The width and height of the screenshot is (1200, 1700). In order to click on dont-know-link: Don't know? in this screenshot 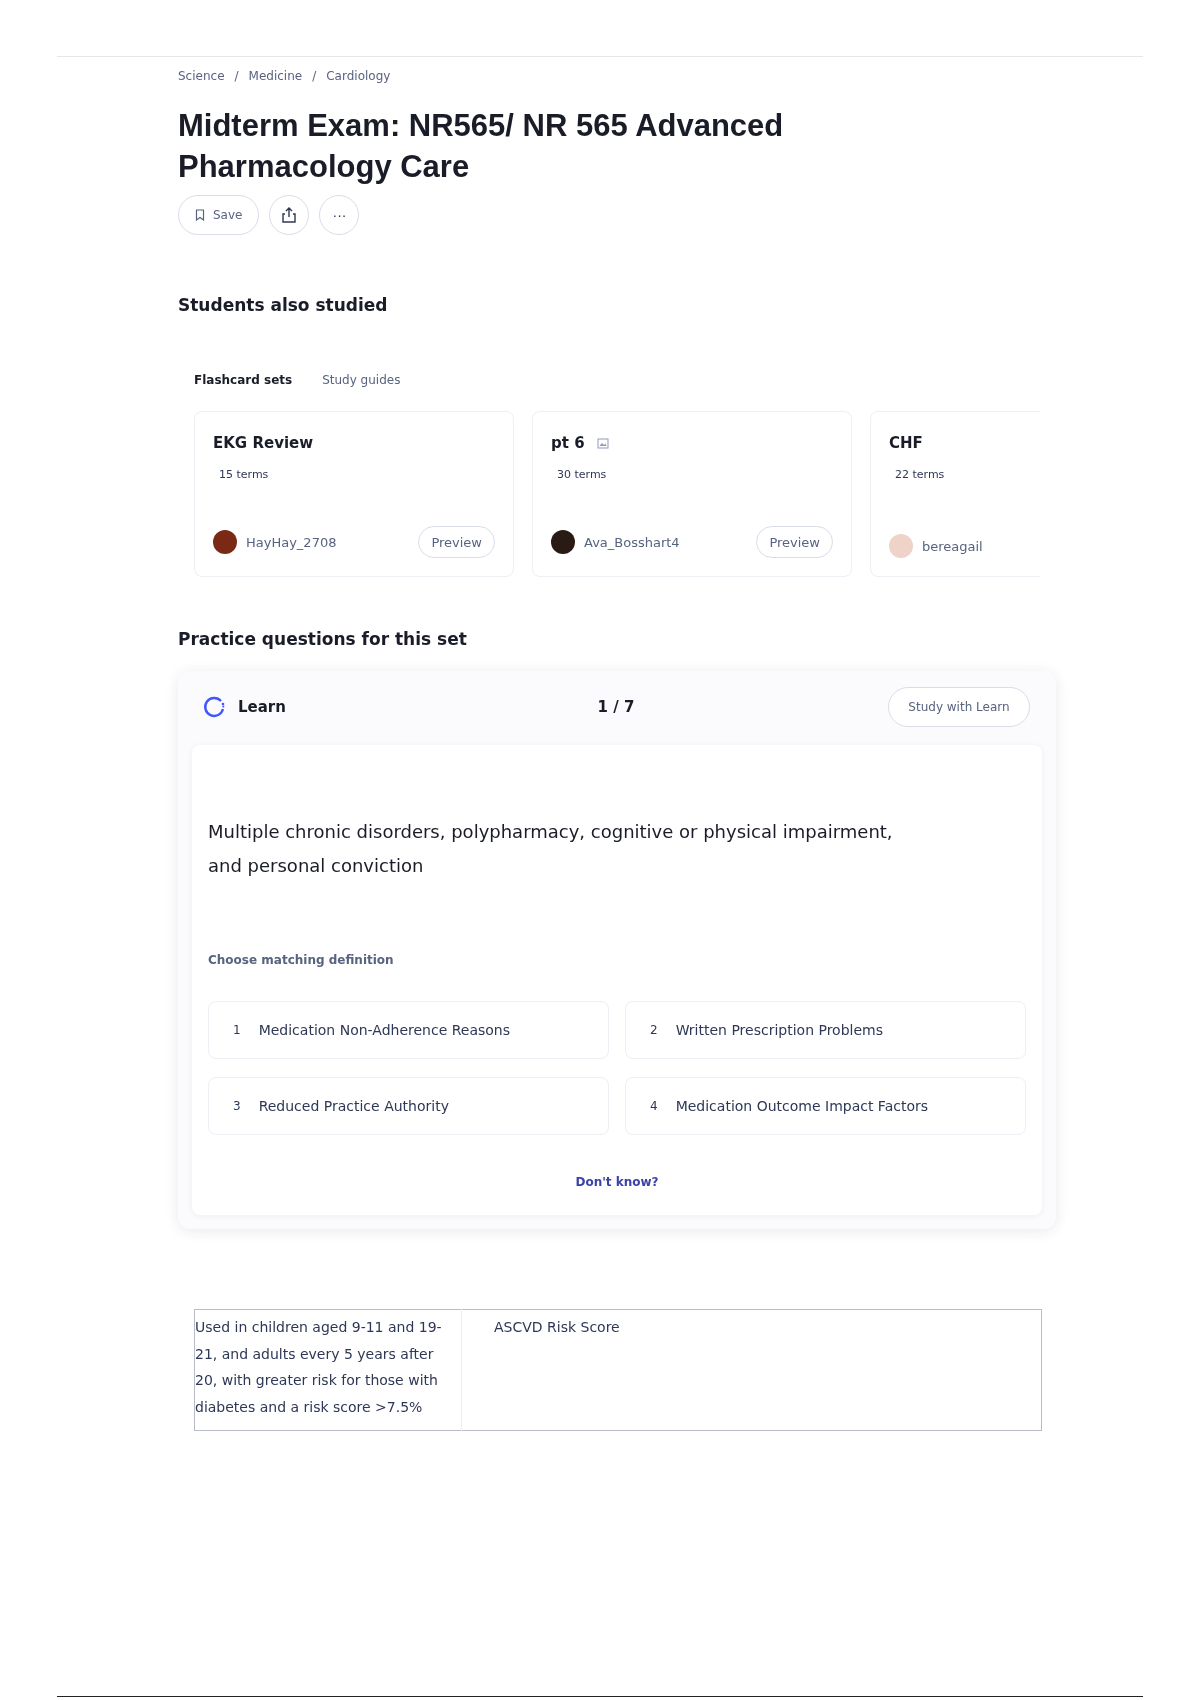, I will do `click(617, 1182)`.